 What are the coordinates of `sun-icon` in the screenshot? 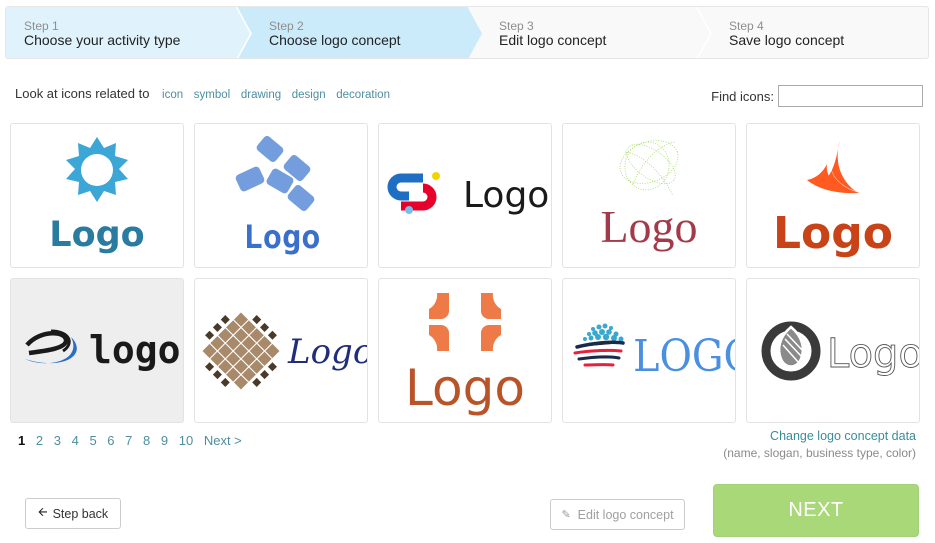 It's located at (97, 169).